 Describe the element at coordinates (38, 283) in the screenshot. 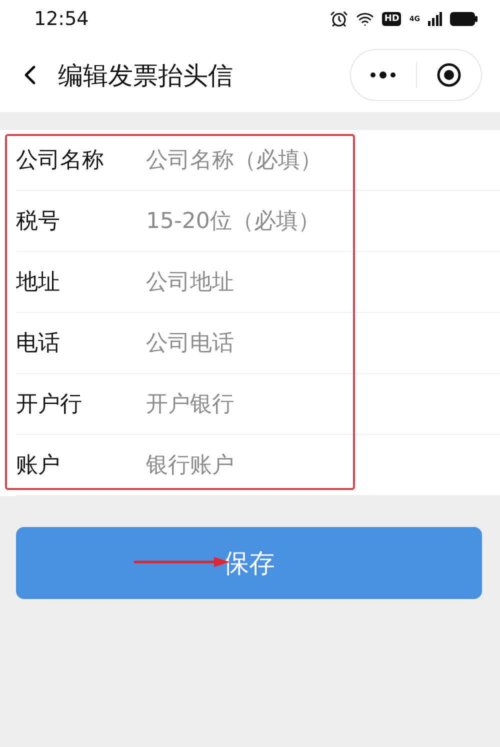

I see `field-label: 地址` at that location.